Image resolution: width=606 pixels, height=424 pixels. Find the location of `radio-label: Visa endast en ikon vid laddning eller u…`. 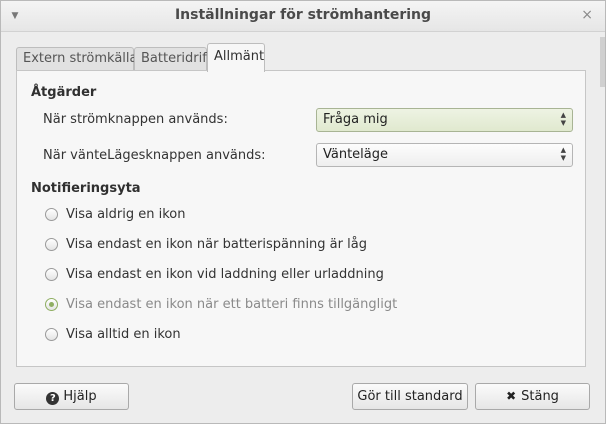

radio-label: Visa endast en ikon vid laddning eller u… is located at coordinates (225, 274).